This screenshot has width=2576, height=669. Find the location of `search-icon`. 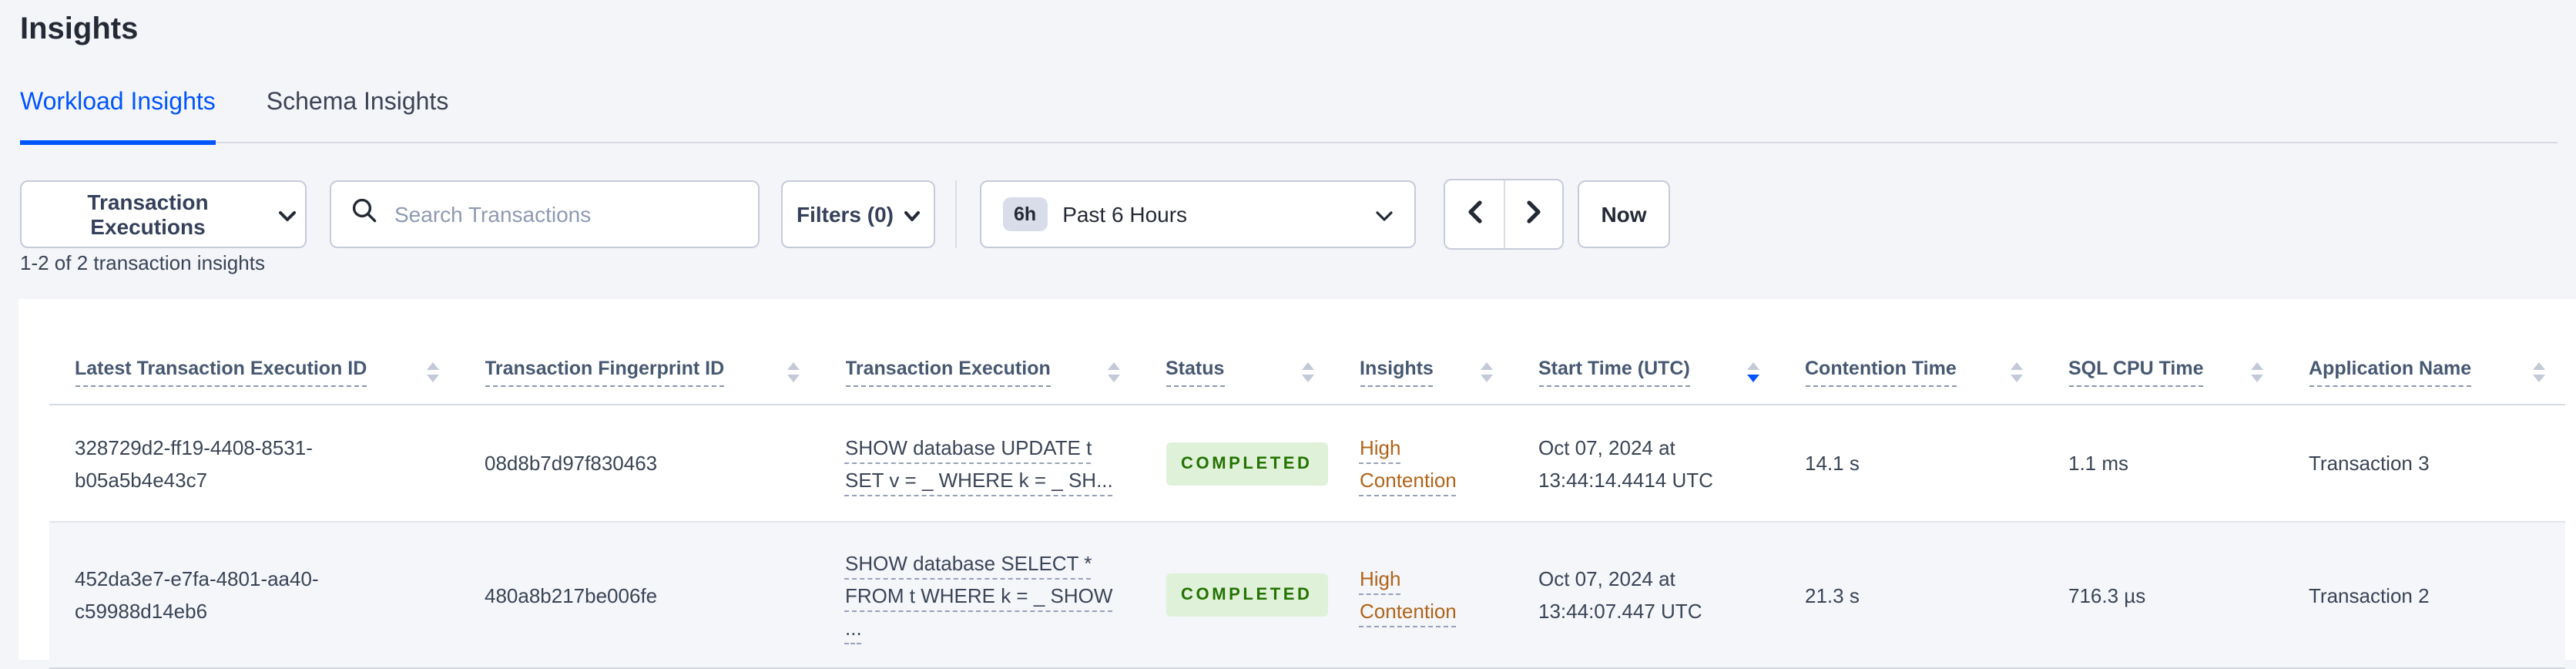

search-icon is located at coordinates (364, 214).